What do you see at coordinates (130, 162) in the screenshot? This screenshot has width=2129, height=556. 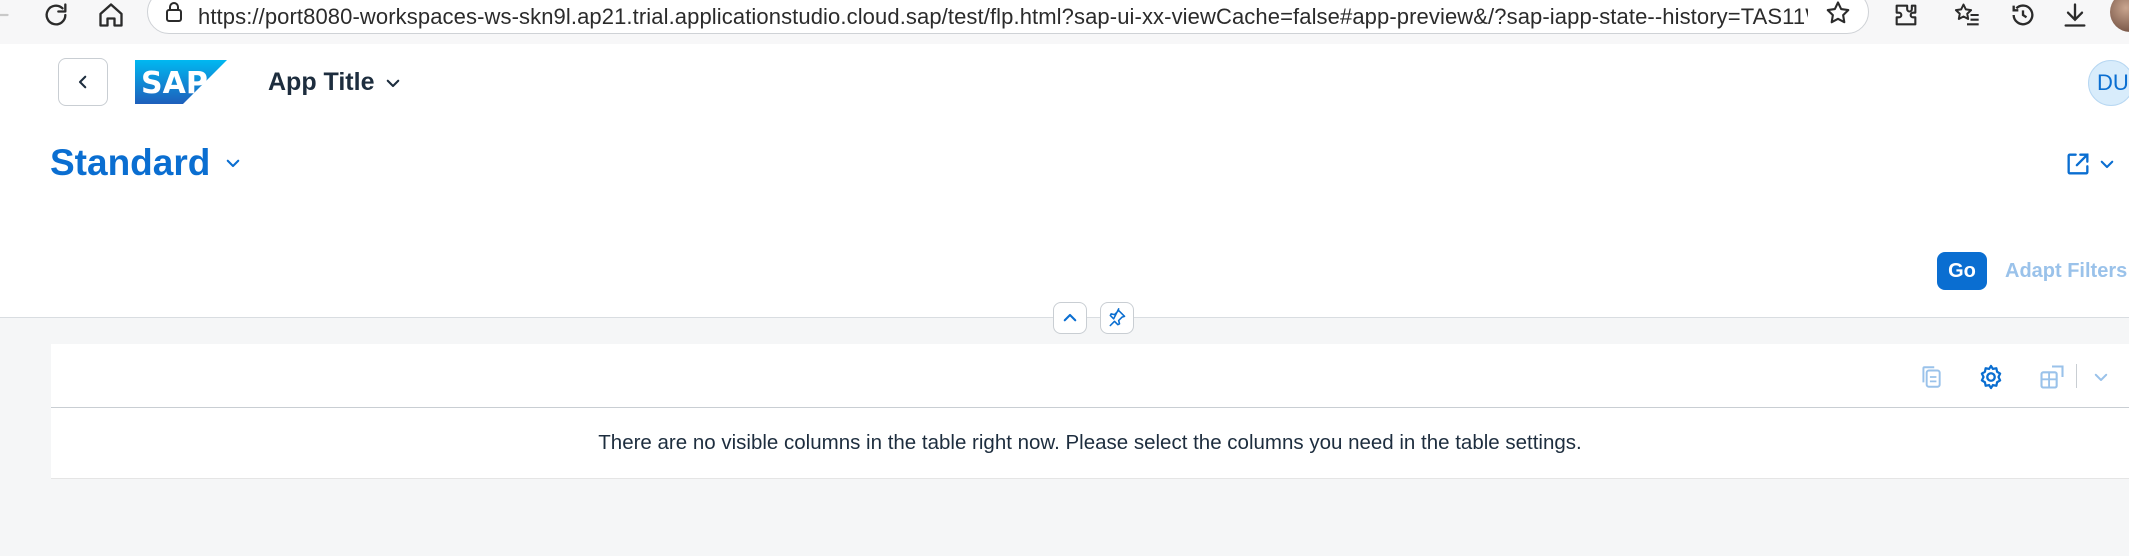 I see `variant-title: Standard` at bounding box center [130, 162].